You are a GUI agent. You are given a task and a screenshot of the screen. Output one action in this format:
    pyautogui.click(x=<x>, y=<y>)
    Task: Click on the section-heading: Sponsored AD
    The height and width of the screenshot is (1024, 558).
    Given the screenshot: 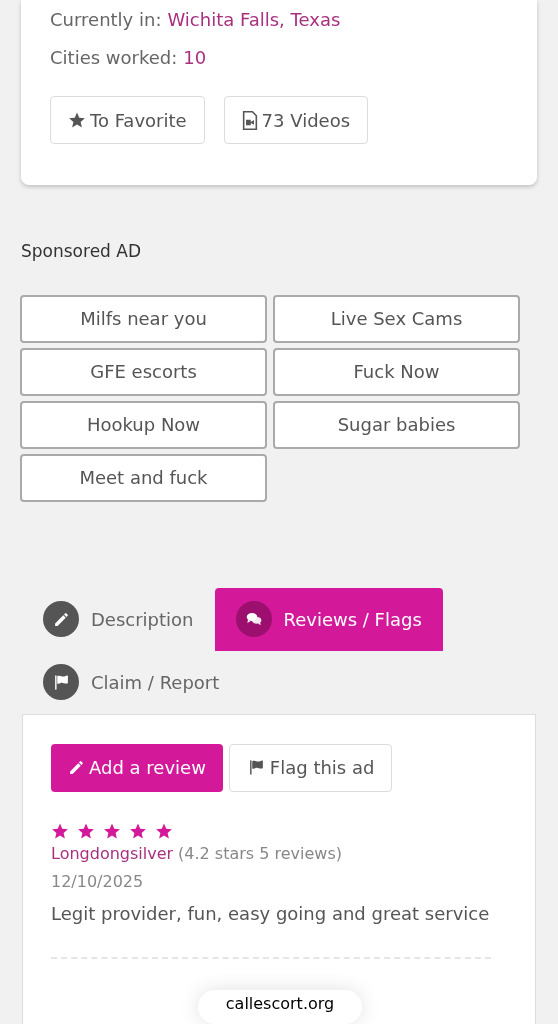 What is the action you would take?
    pyautogui.click(x=81, y=251)
    